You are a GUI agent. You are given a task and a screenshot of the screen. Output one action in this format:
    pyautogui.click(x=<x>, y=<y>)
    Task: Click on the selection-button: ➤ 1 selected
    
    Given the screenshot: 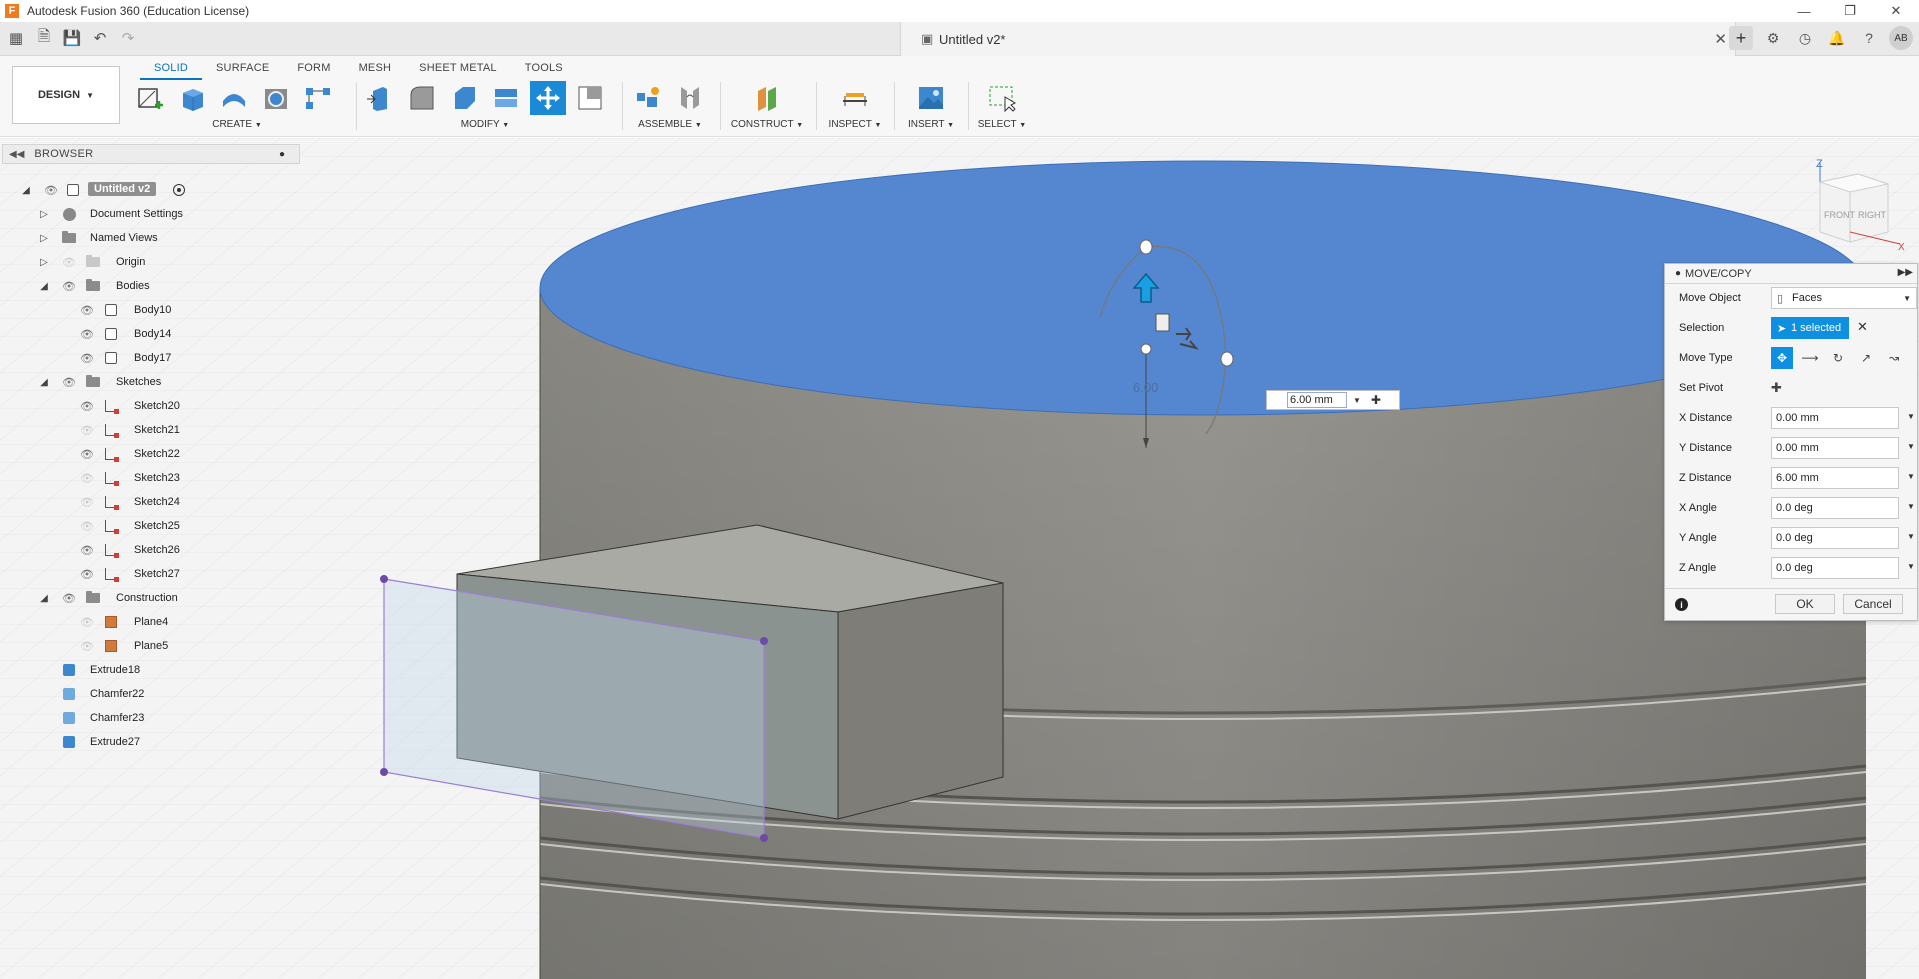 What is the action you would take?
    pyautogui.click(x=1810, y=328)
    